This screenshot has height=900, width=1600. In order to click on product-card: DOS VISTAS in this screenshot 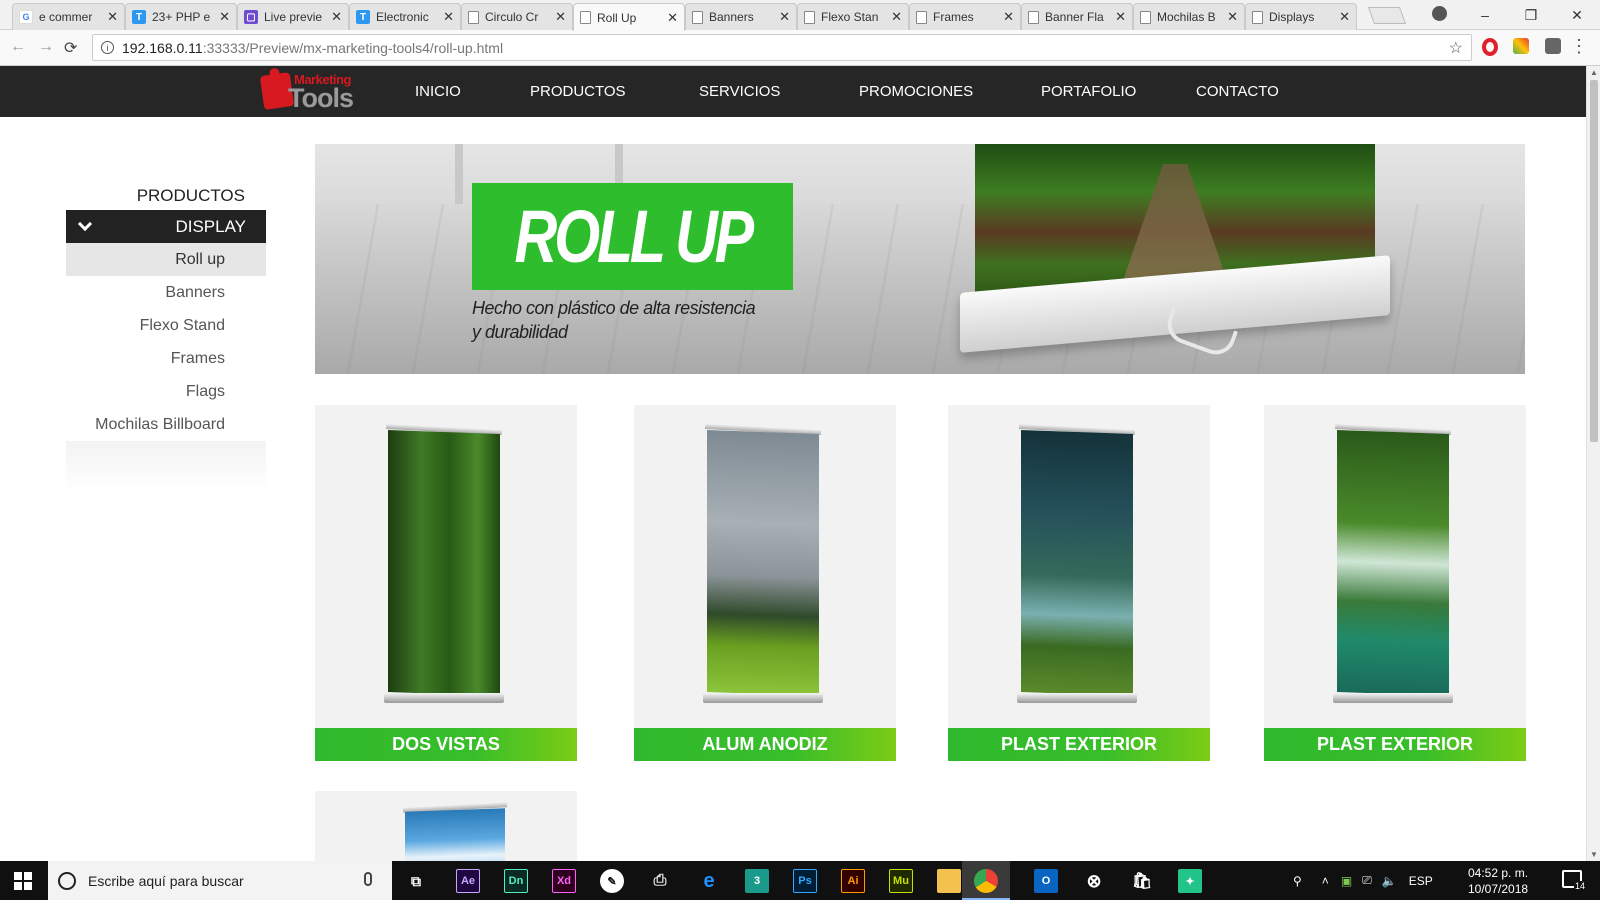, I will do `click(446, 583)`.